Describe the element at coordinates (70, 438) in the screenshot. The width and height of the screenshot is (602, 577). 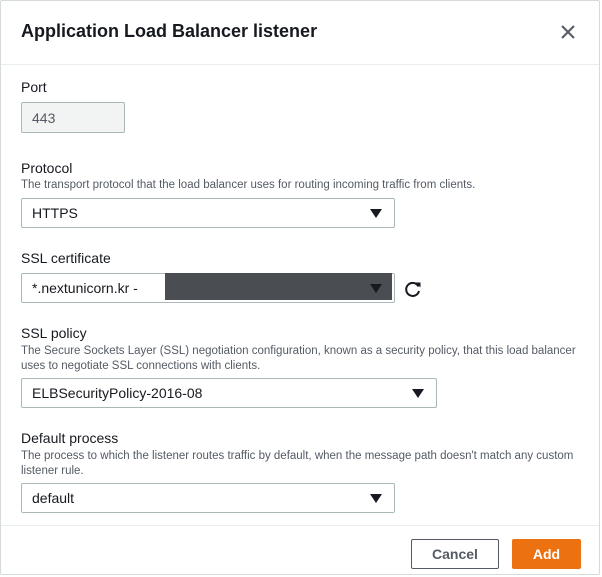
I see `default-process-label: Default process` at that location.